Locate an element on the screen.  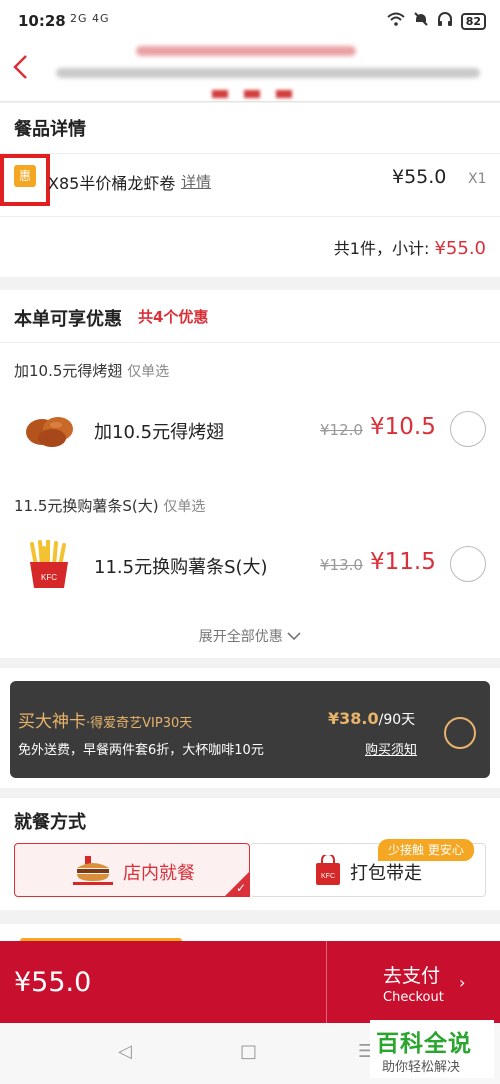
order-total: ¥55.0 is located at coordinates (53, 982).